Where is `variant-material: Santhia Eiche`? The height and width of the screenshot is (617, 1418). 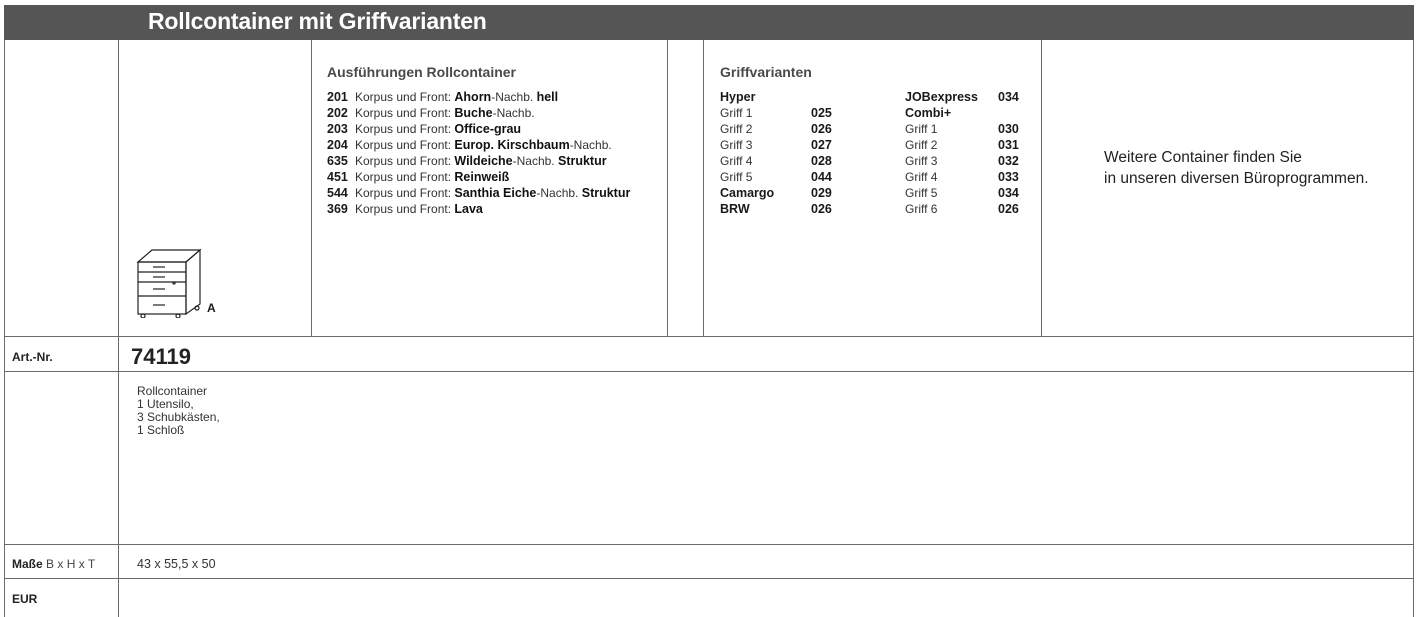 variant-material: Santhia Eiche is located at coordinates (495, 193).